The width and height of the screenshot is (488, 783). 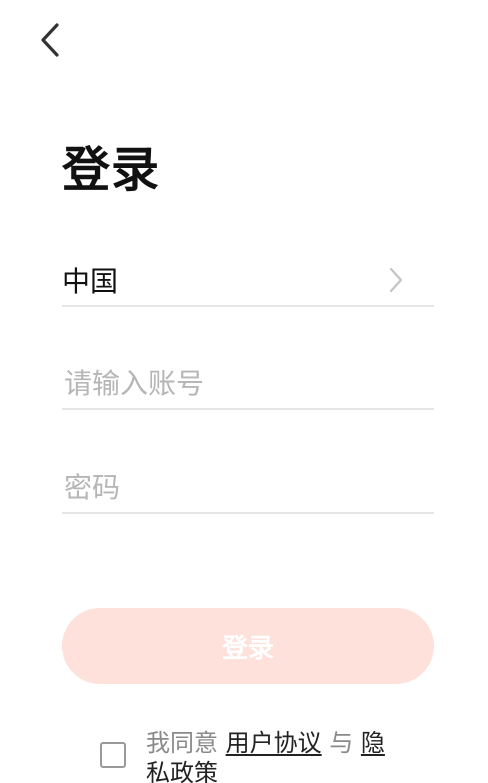 I want to click on agreement-joiner: 与, so click(x=341, y=743).